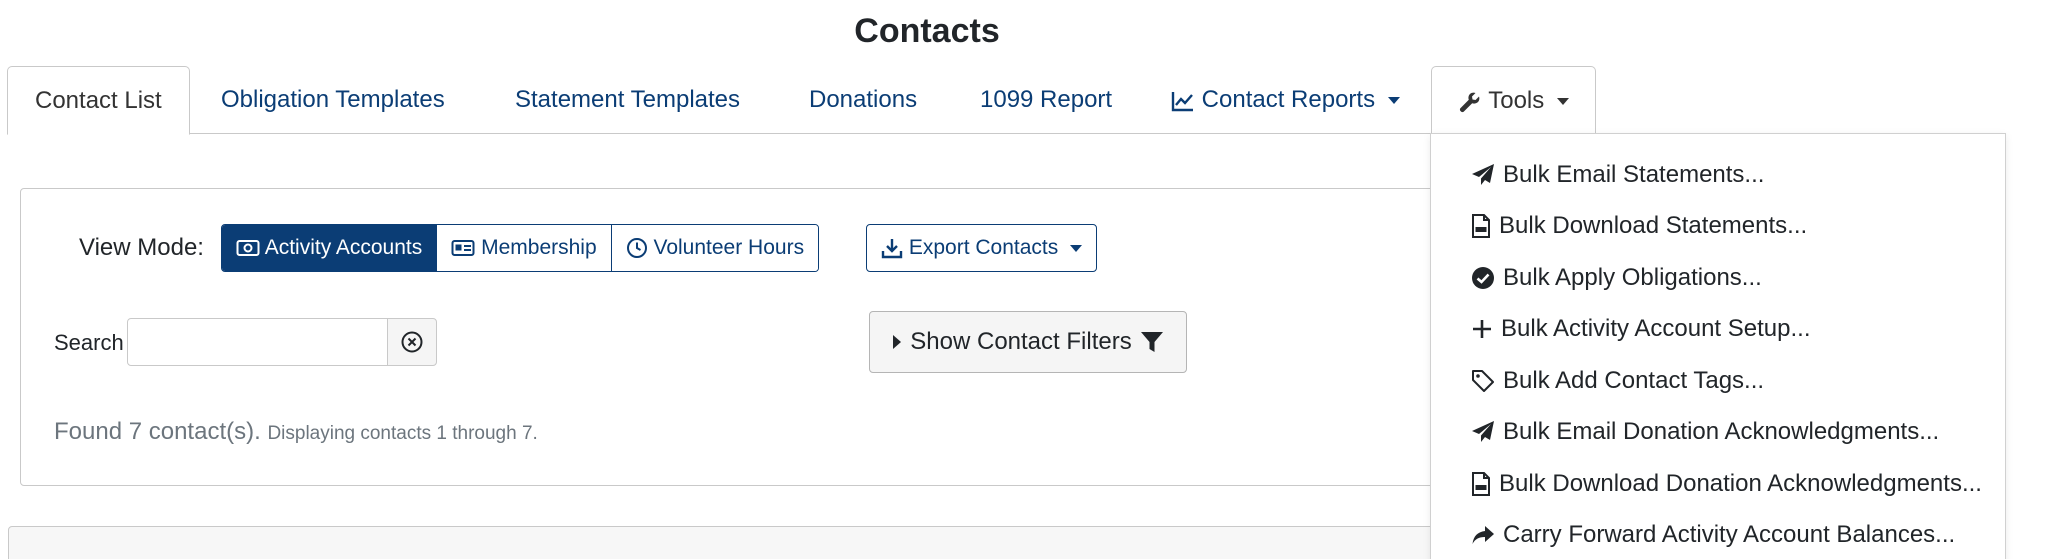  What do you see at coordinates (1182, 101) in the screenshot?
I see `line-chart-icon` at bounding box center [1182, 101].